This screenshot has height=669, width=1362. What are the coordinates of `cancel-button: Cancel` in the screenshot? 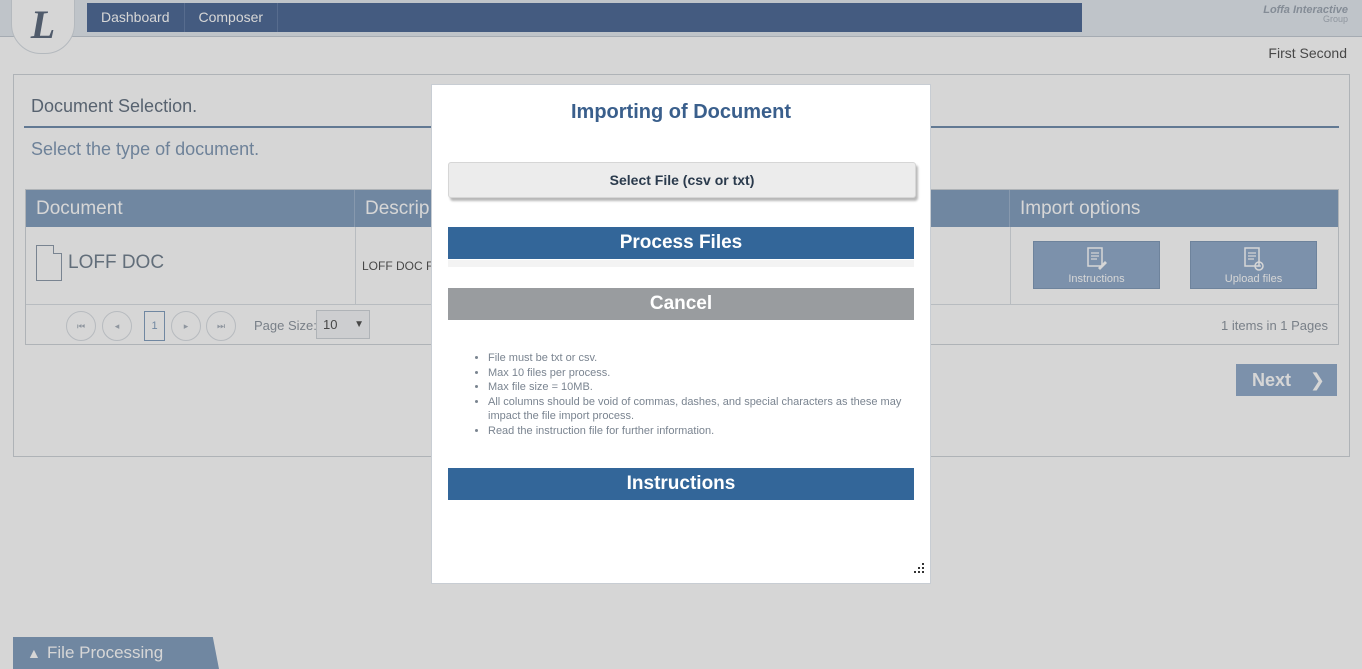 It's located at (681, 304).